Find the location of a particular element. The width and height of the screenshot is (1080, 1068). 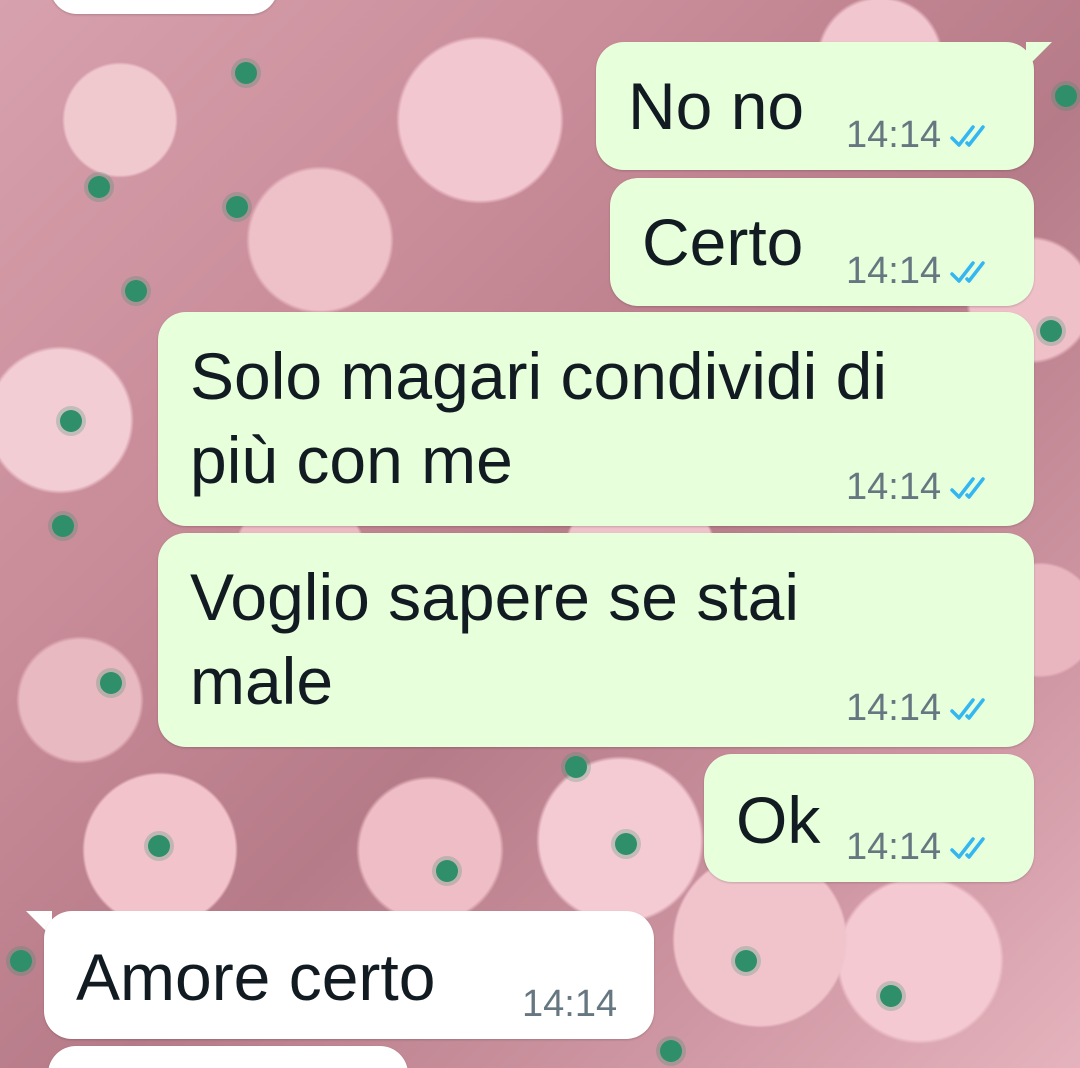

message-text: Ok is located at coordinates (778, 820).